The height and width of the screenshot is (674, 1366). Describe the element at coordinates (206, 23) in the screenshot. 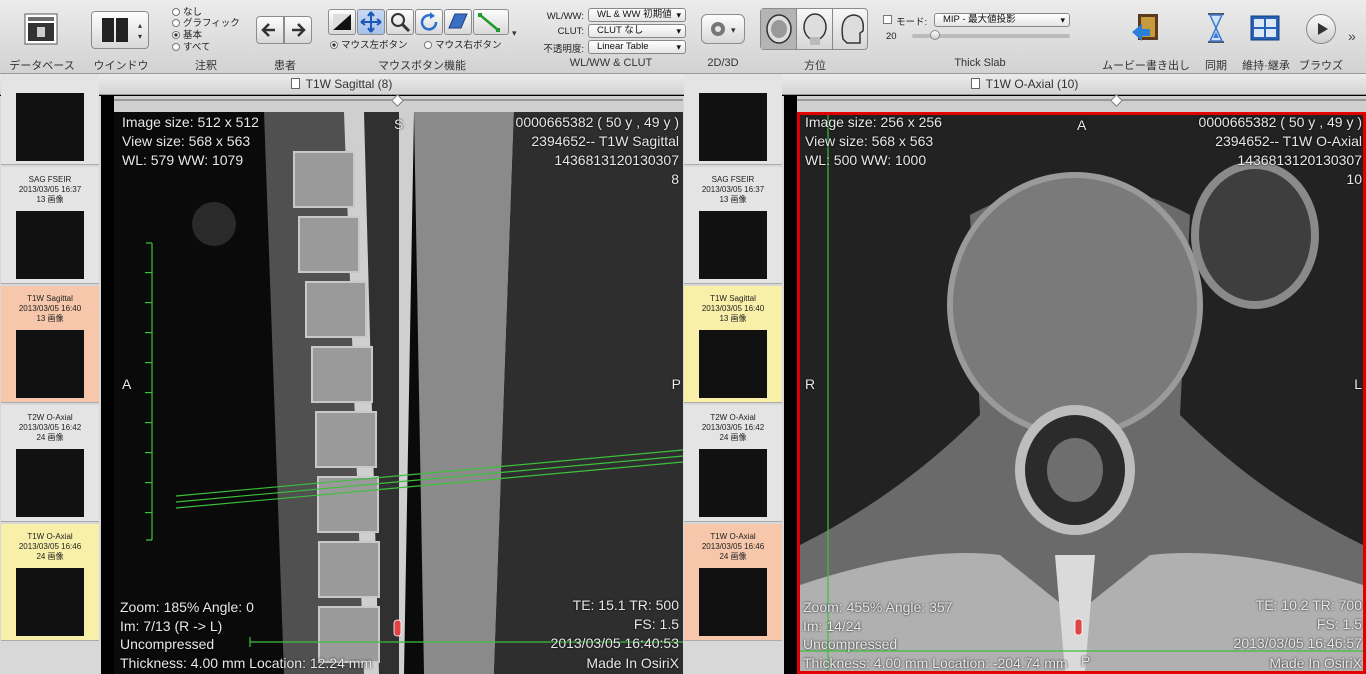

I see `annotation-graphic-radio: グラフィック` at that location.